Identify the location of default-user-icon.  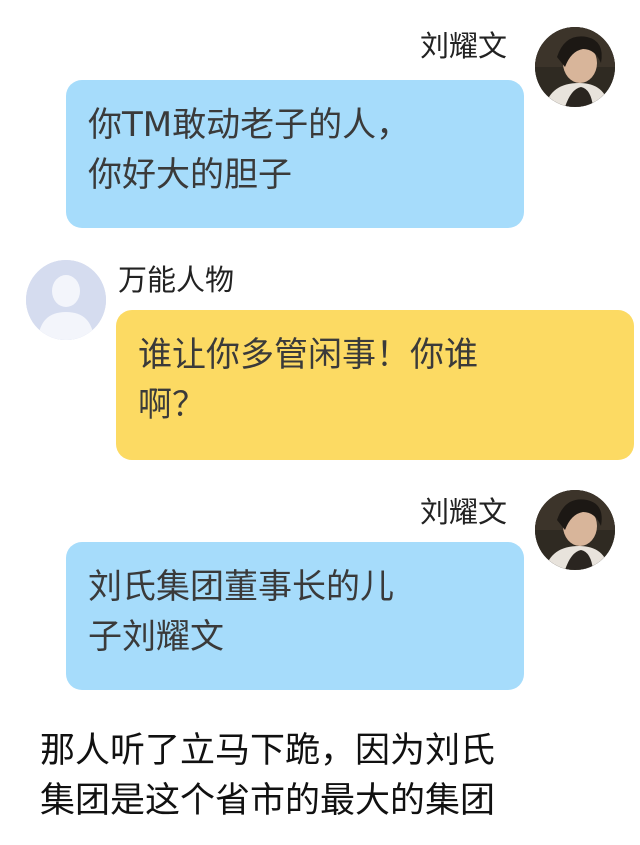
(66, 300).